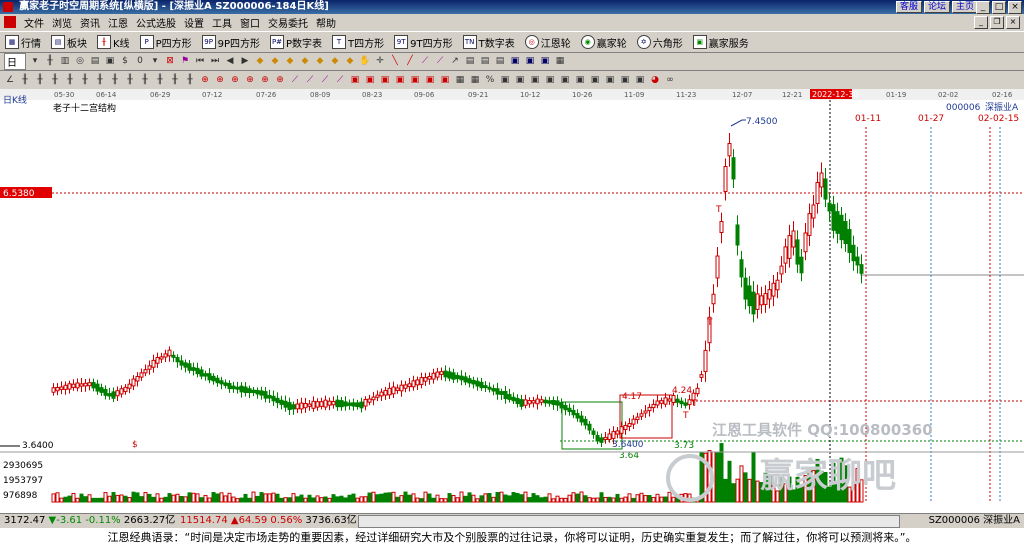  Describe the element at coordinates (358, 42) in the screenshot. I see `toolbar-t-square: T T四方形` at that location.